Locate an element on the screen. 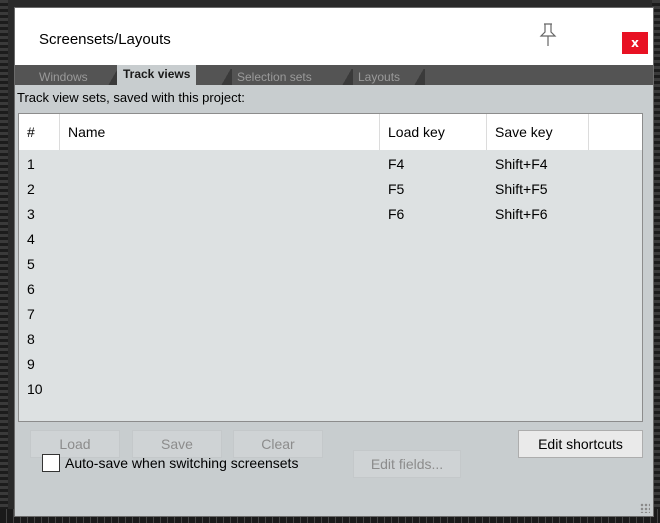  row-number: 10 is located at coordinates (35, 389).